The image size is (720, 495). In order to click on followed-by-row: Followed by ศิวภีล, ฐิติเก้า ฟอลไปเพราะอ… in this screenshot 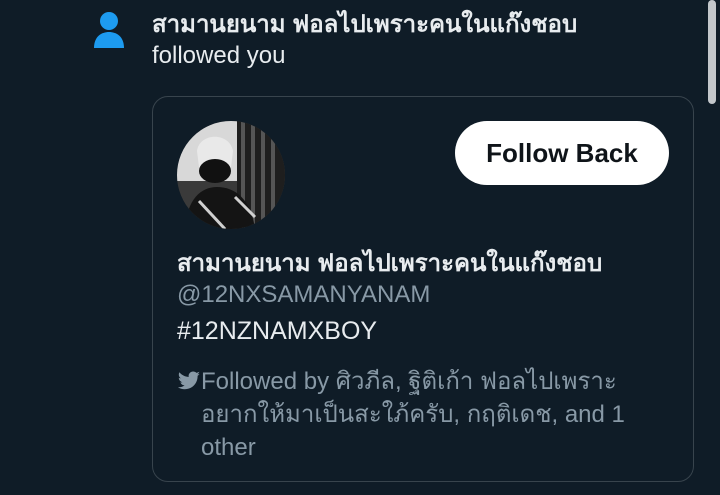, I will do `click(422, 414)`.